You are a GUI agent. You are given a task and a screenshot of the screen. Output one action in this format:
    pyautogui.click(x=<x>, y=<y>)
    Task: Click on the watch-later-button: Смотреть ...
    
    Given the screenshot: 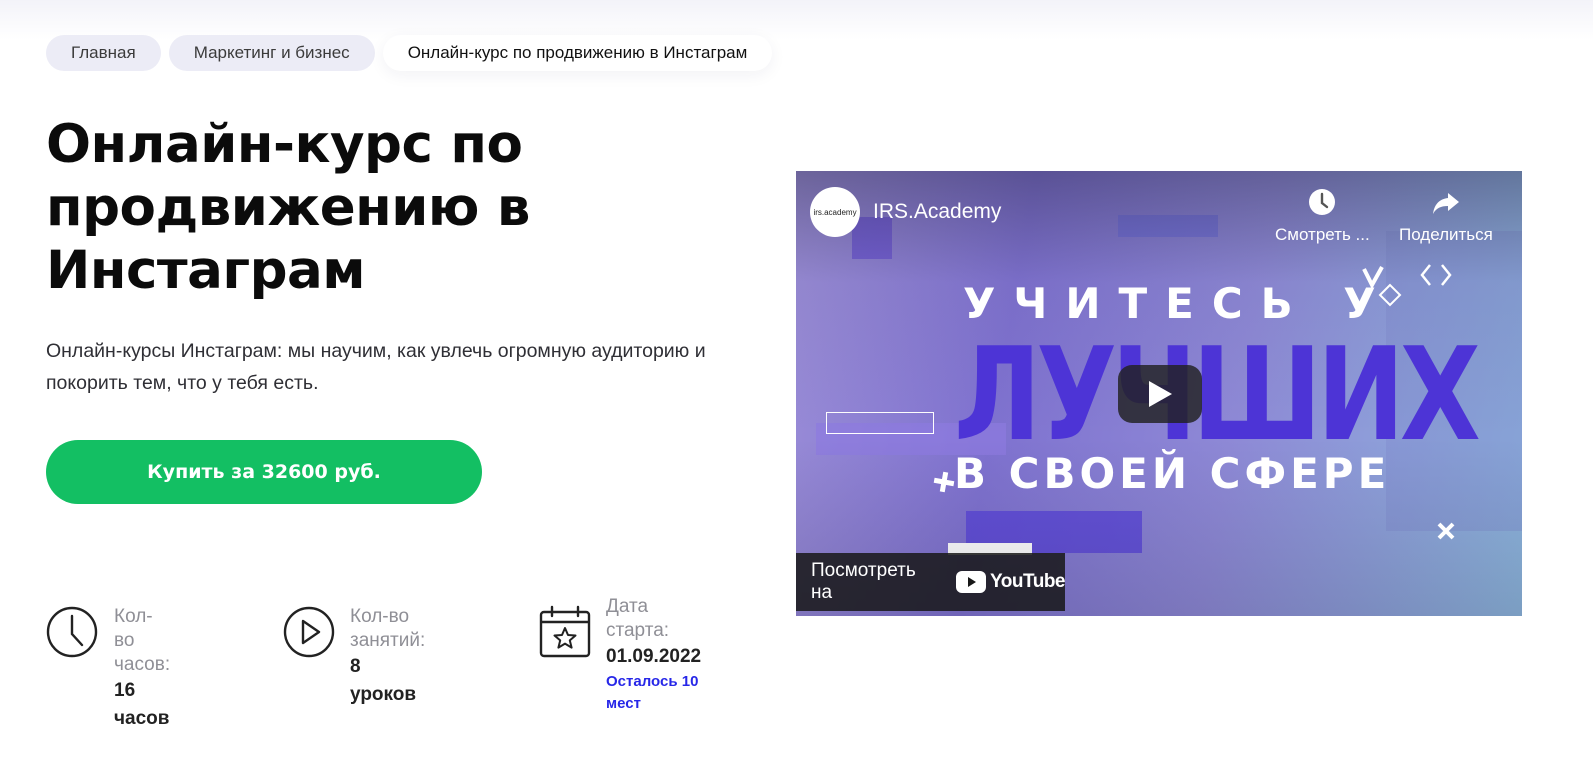 What is the action you would take?
    pyautogui.click(x=1322, y=216)
    